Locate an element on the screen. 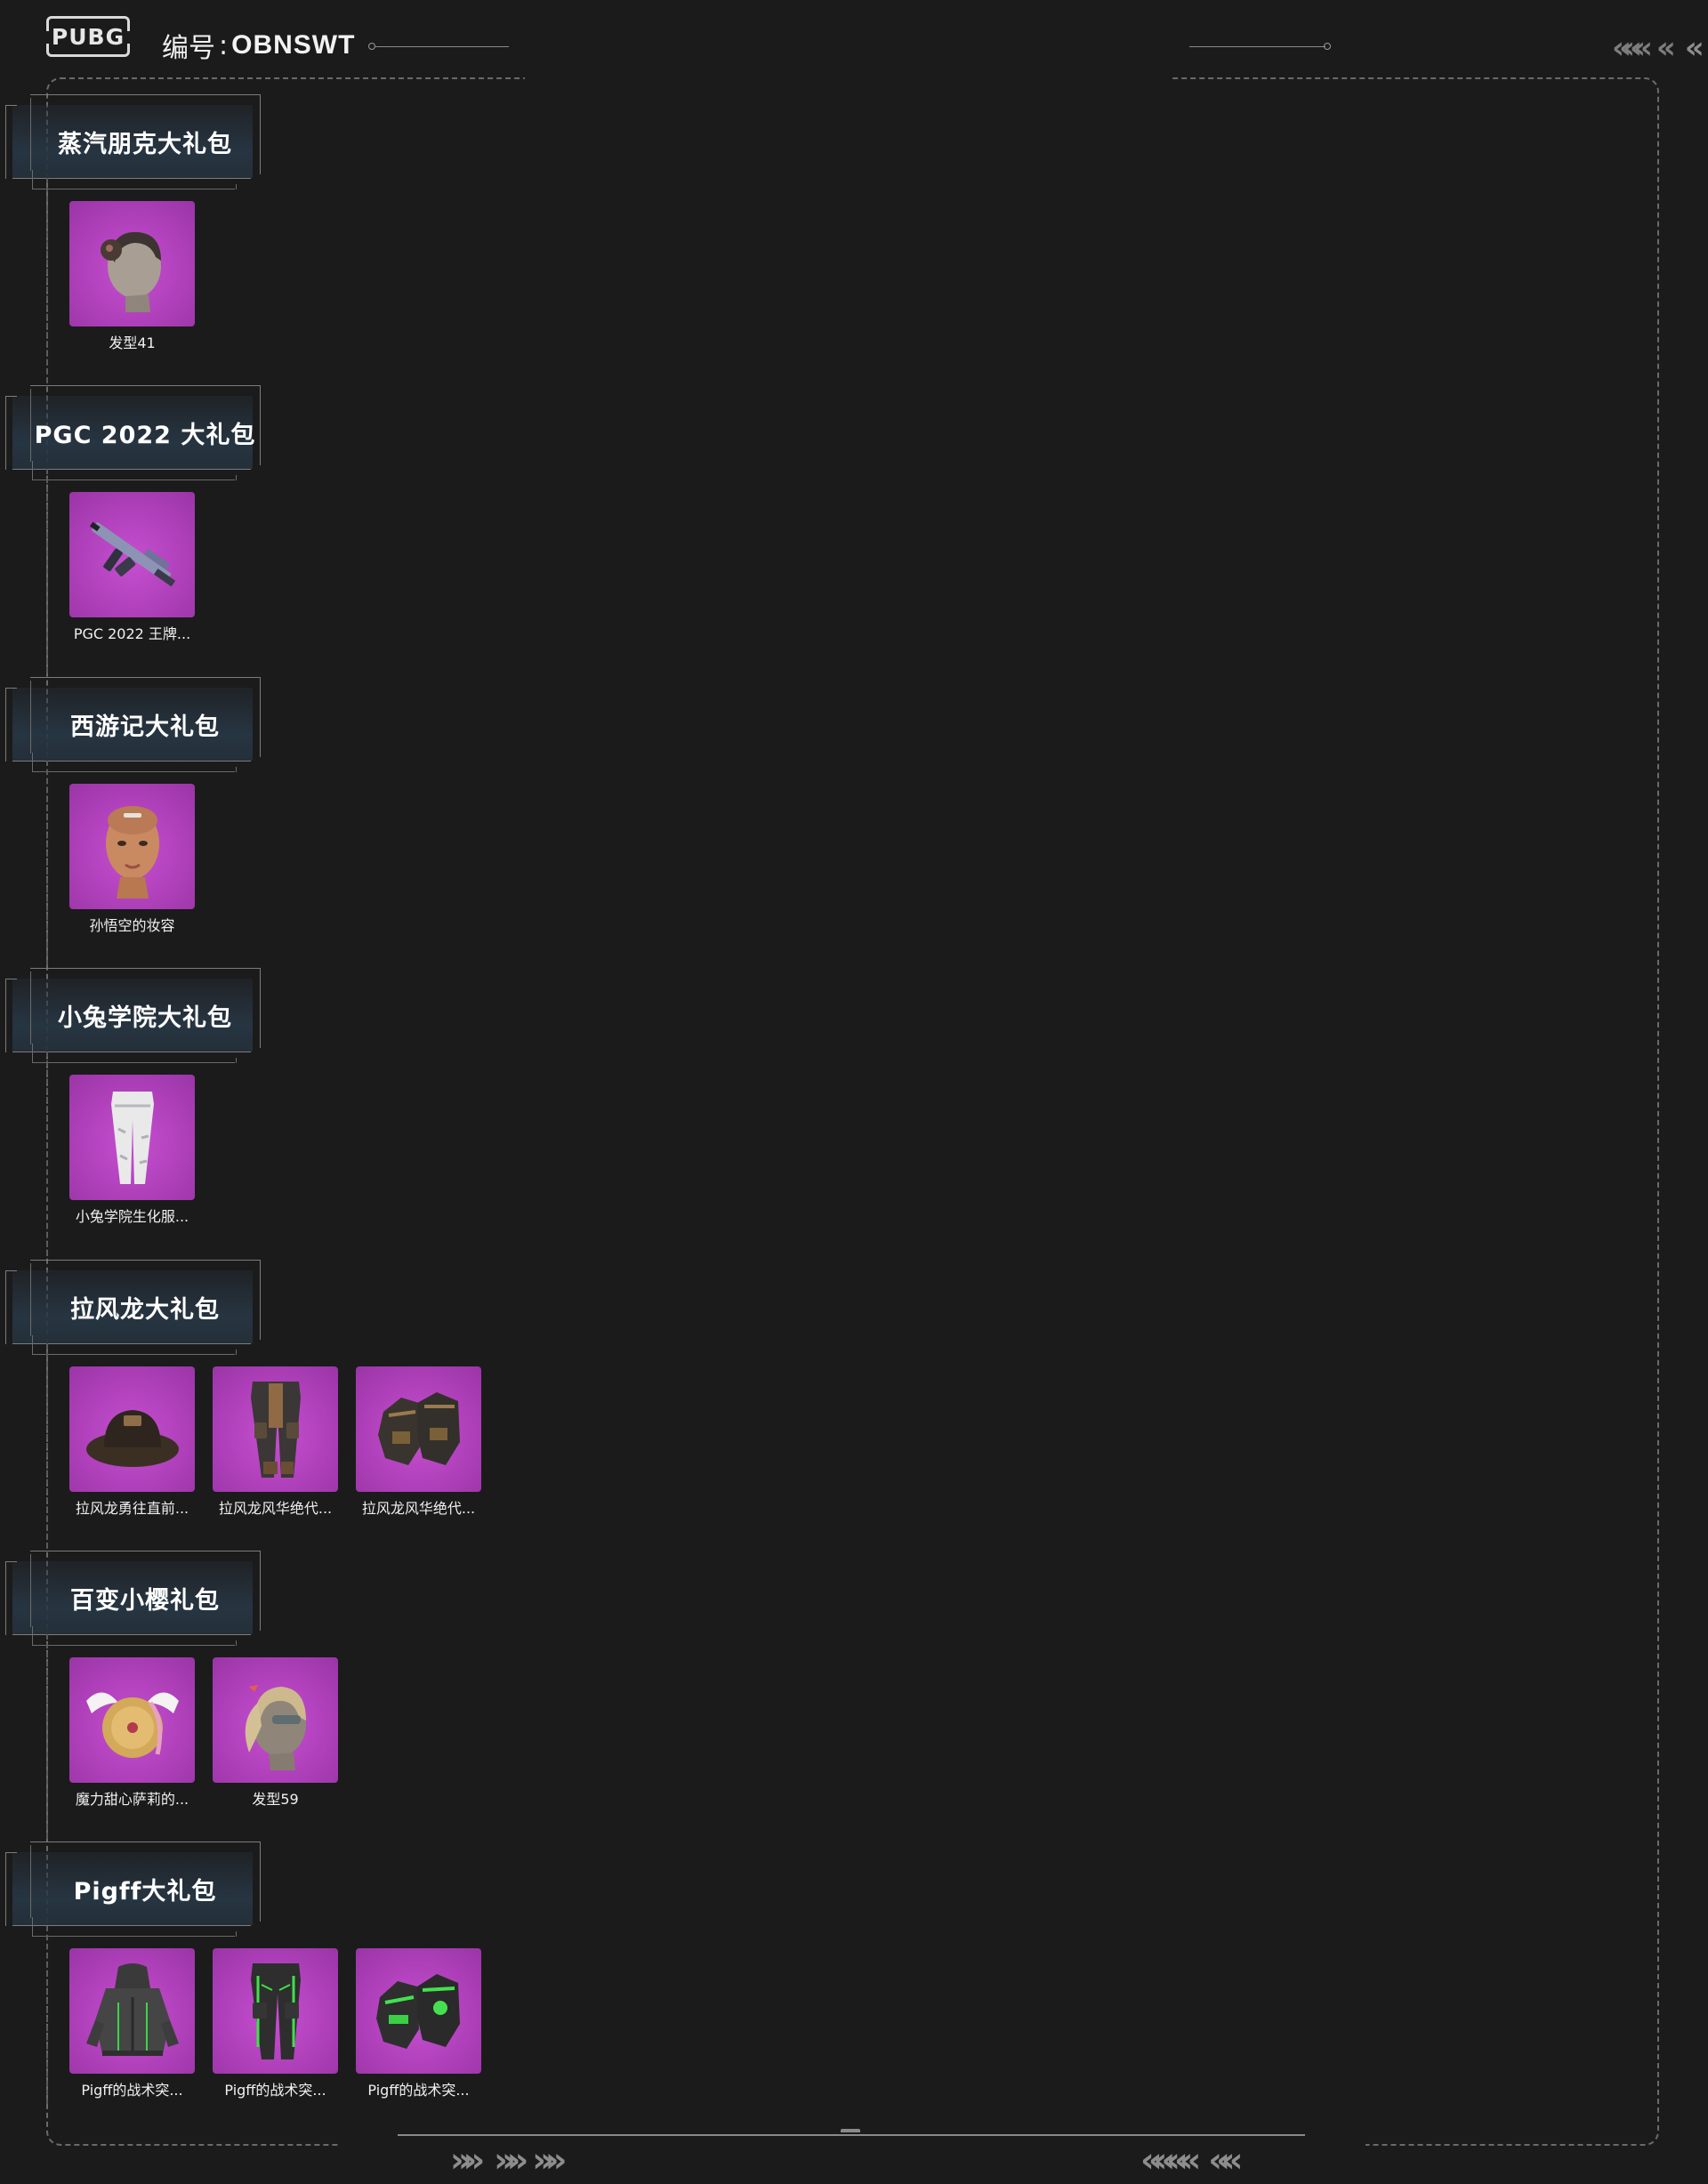 This screenshot has height=2184, width=1708. tactical-gloves-icon is located at coordinates (417, 2011).